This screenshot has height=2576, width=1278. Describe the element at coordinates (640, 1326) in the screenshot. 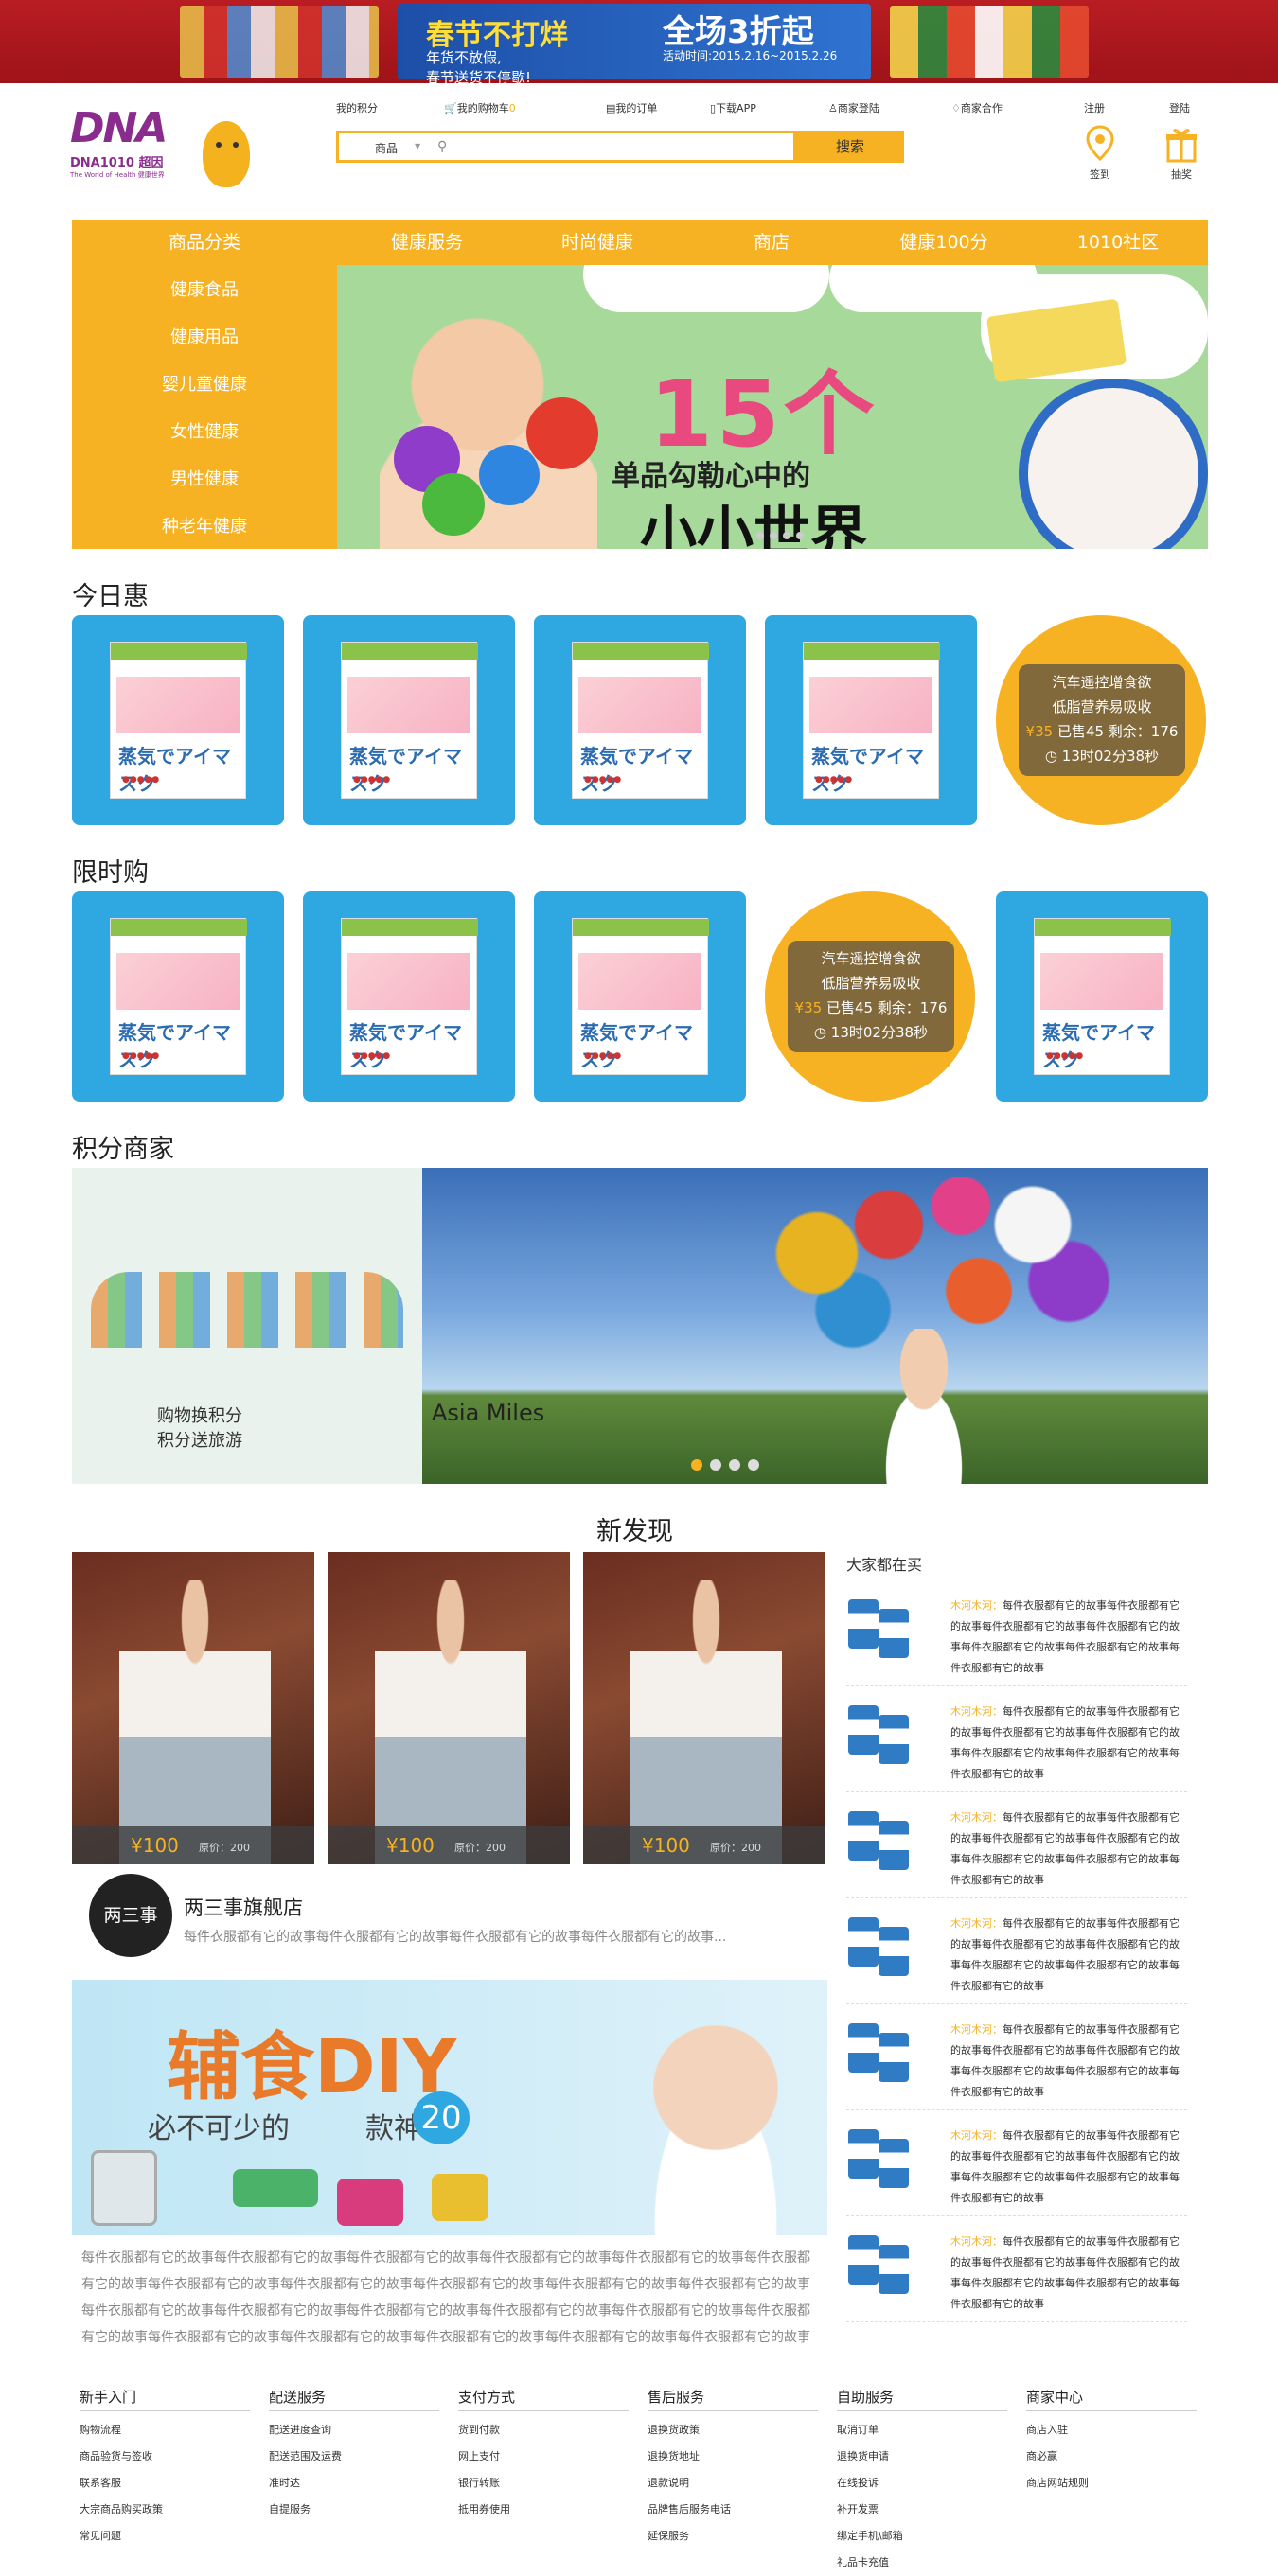

I see `points-banner: 购物换积分 积分送旅游 Asia Miles` at that location.